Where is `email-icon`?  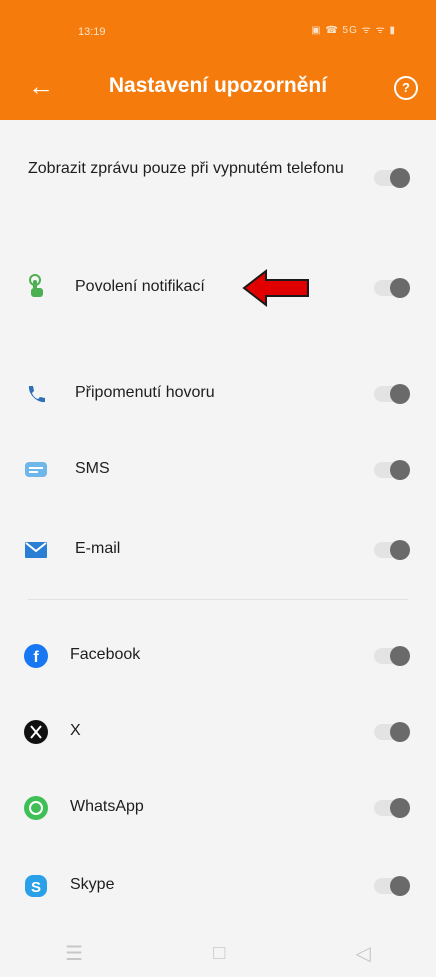 email-icon is located at coordinates (36, 550).